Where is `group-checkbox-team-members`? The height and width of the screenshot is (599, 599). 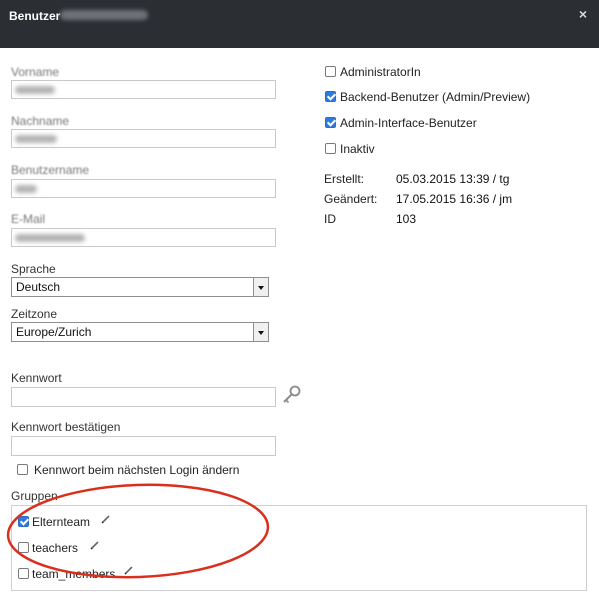
group-checkbox-team-members is located at coordinates (23, 573).